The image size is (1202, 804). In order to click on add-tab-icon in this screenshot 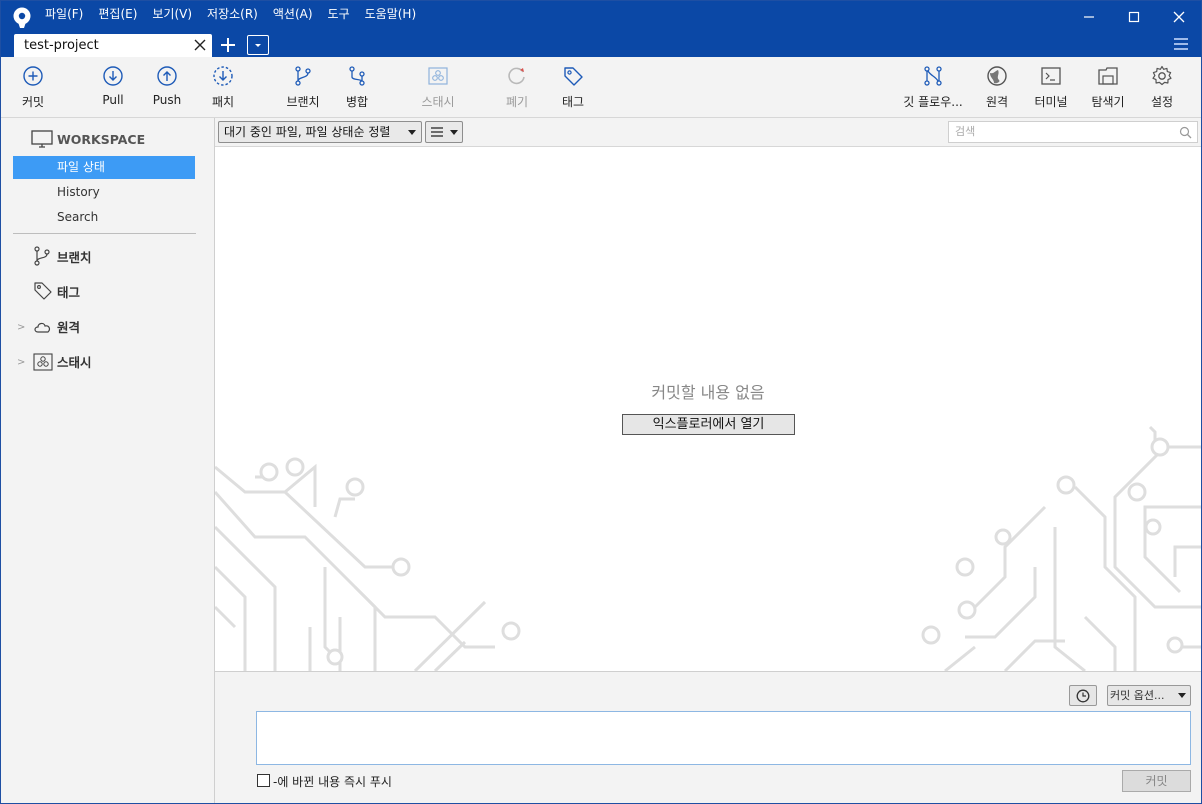, I will do `click(228, 45)`.